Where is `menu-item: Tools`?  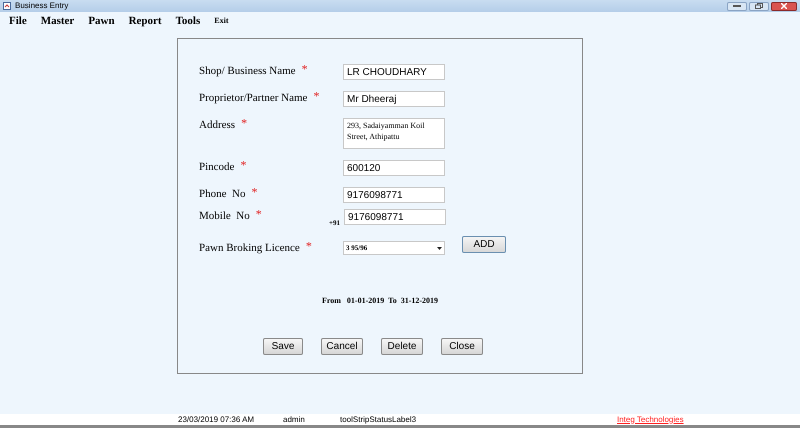
menu-item: Tools is located at coordinates (188, 21).